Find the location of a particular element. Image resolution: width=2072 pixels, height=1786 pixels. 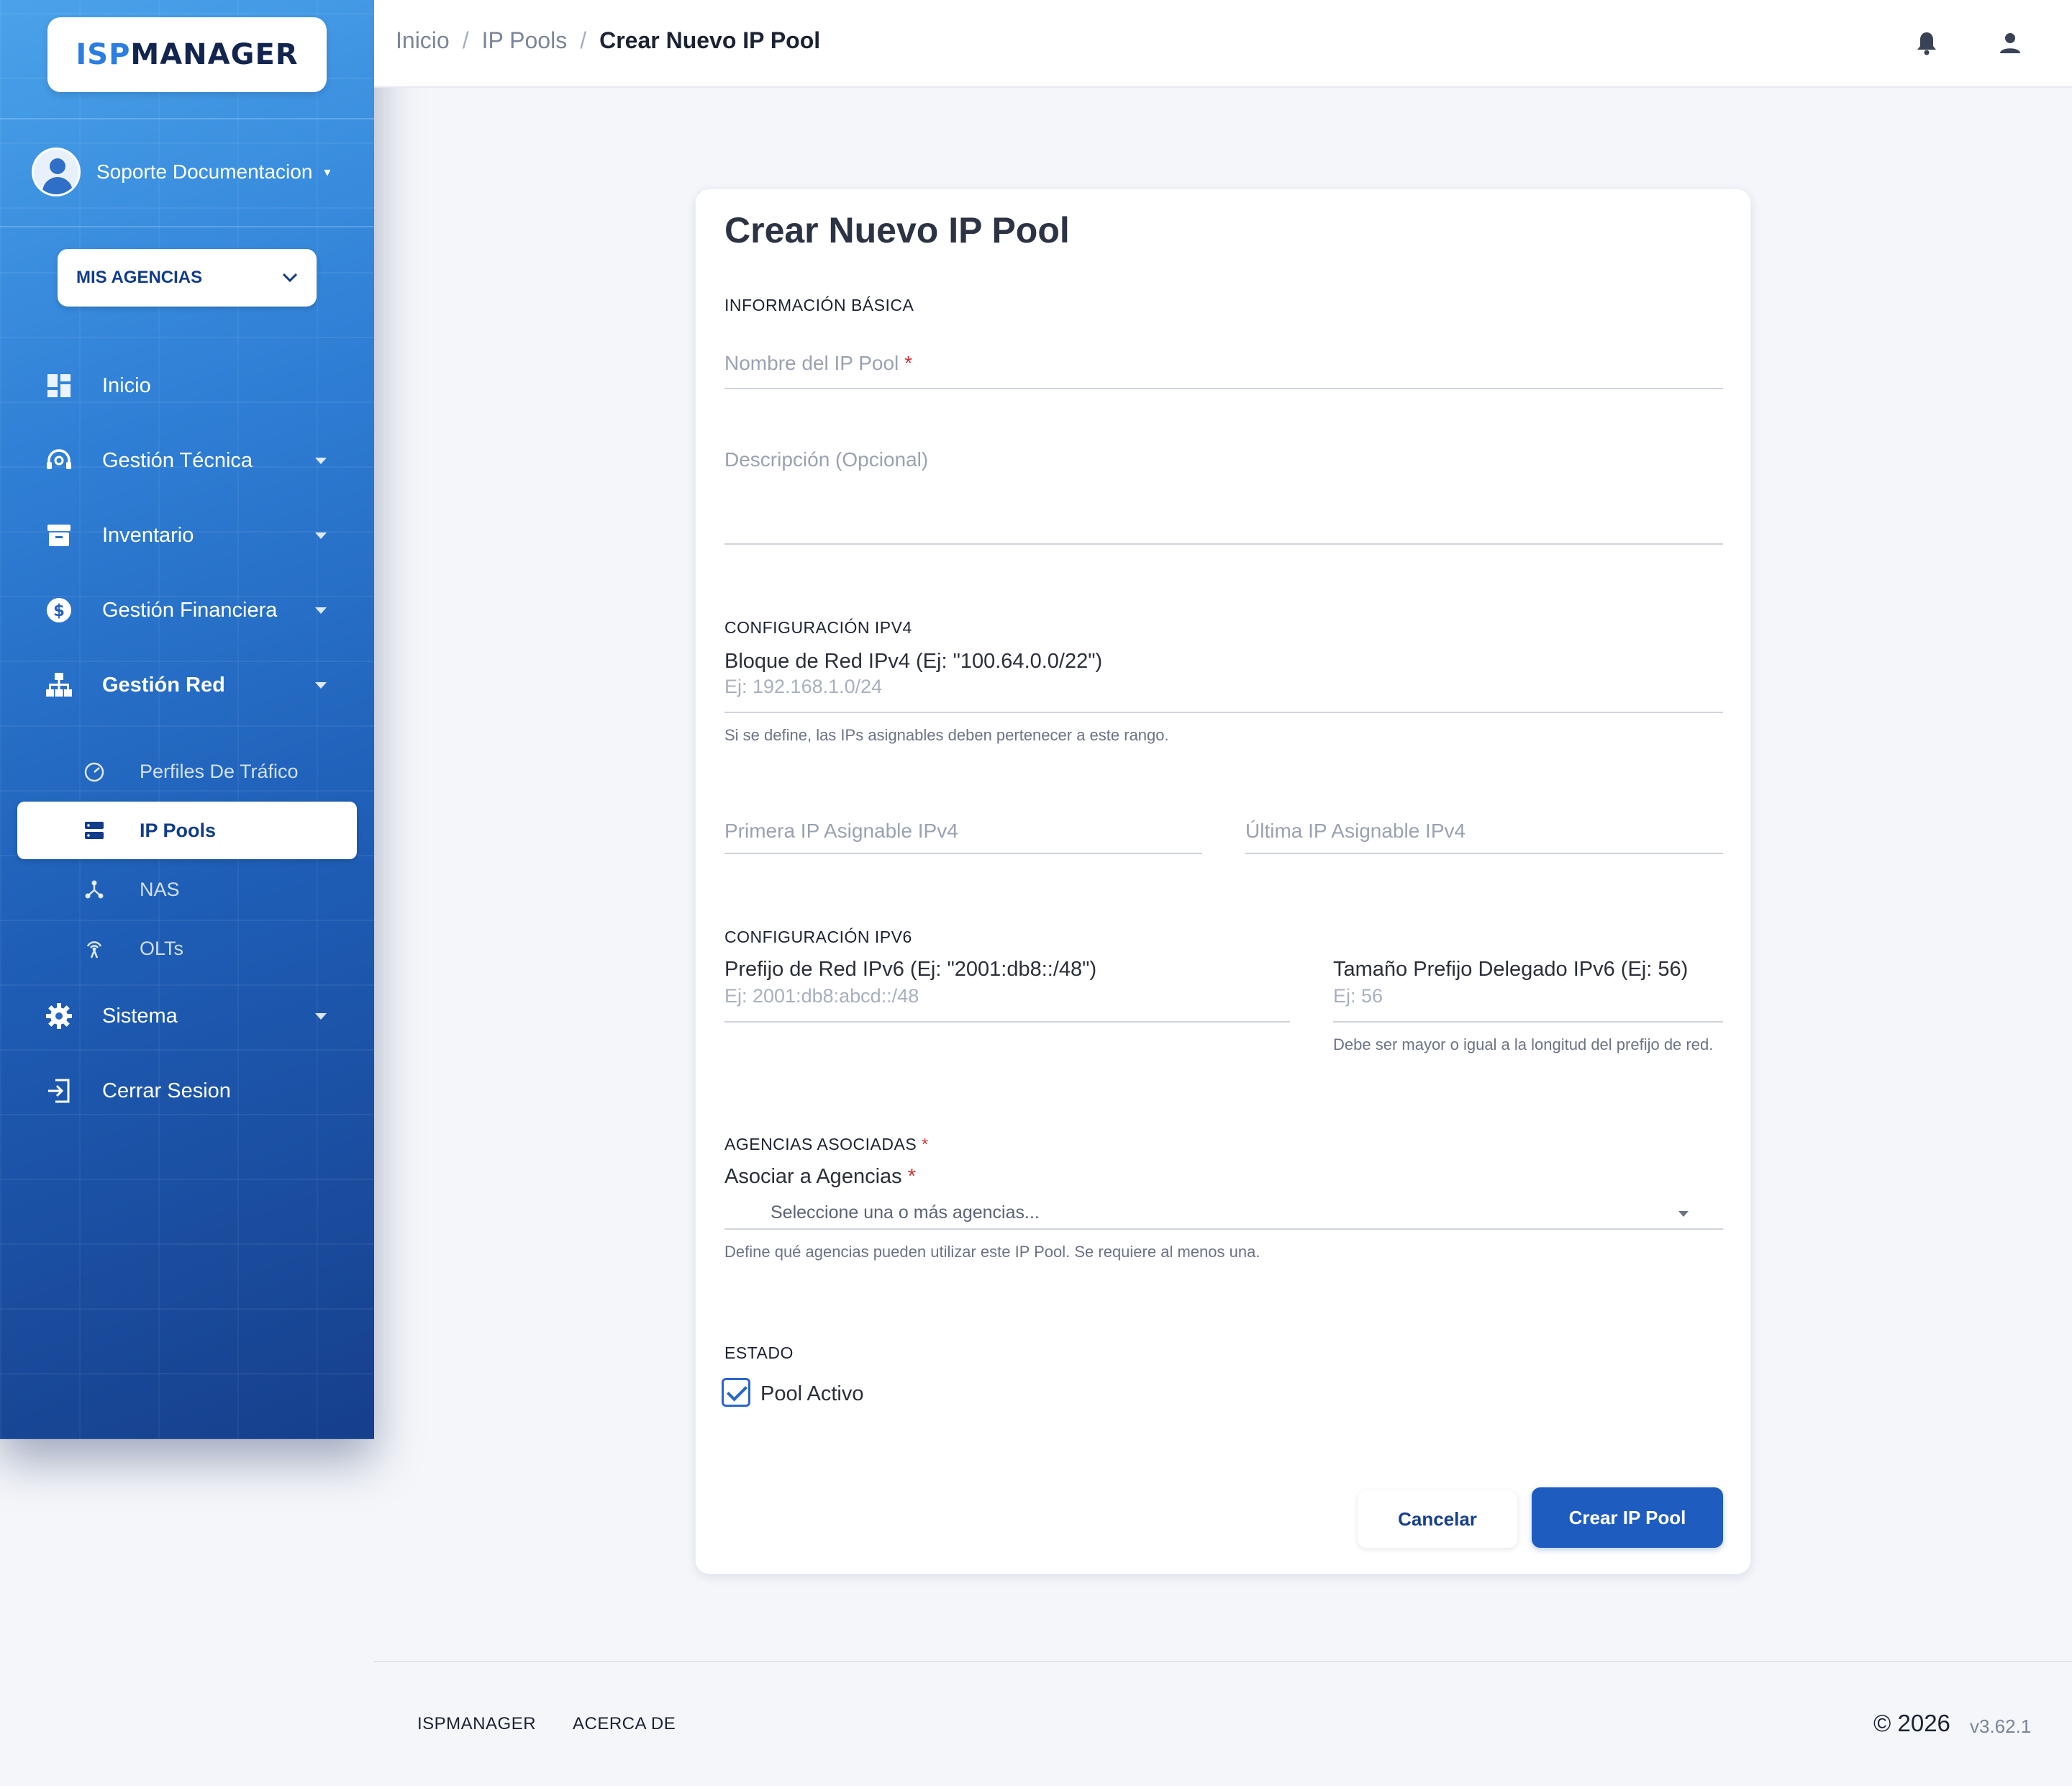

subitem-label: Perfiles De Tráfico is located at coordinates (219, 771).